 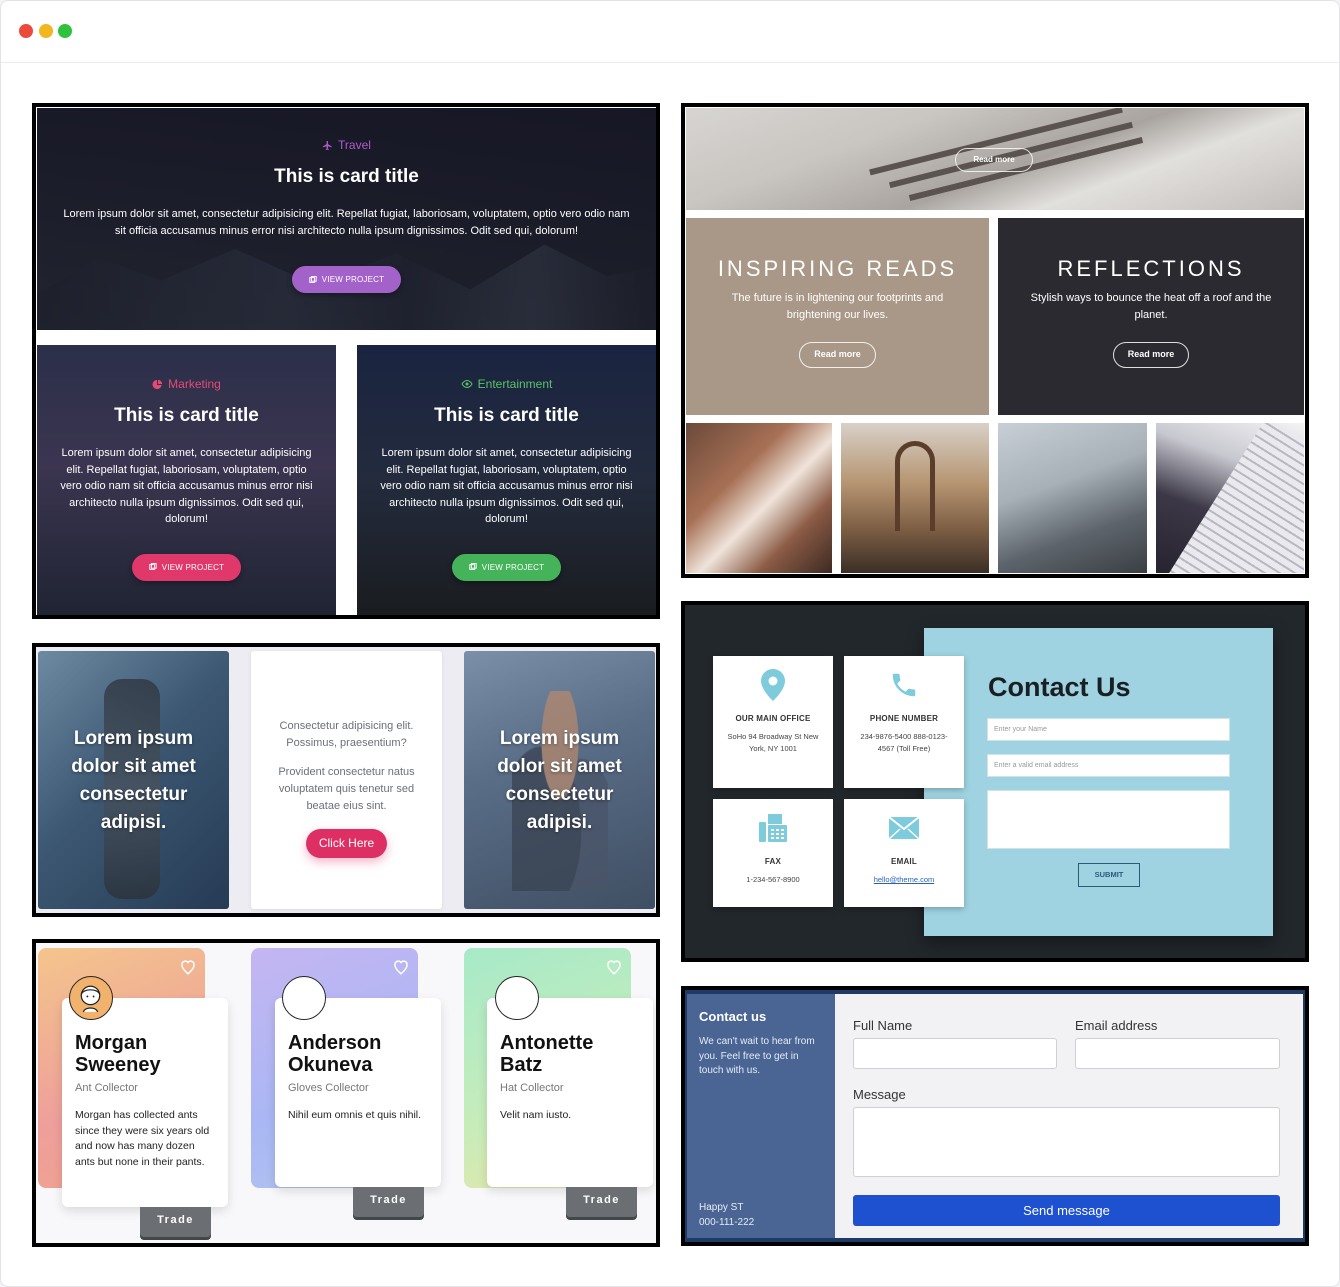 What do you see at coordinates (904, 880) in the screenshot?
I see `email-link: hello@theme.com` at bounding box center [904, 880].